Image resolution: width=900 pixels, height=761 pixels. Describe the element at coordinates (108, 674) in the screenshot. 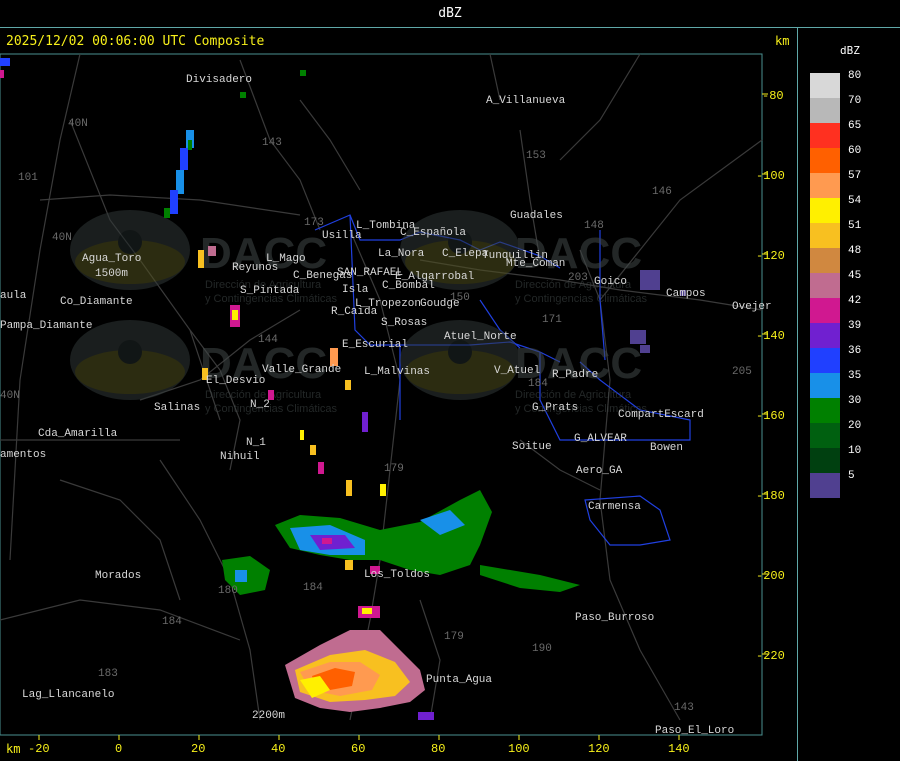

I see `route-number: 183` at that location.